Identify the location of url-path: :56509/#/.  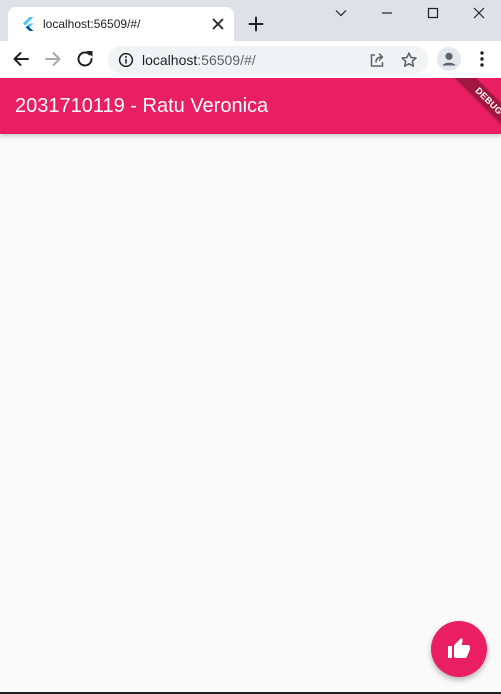
(226, 60).